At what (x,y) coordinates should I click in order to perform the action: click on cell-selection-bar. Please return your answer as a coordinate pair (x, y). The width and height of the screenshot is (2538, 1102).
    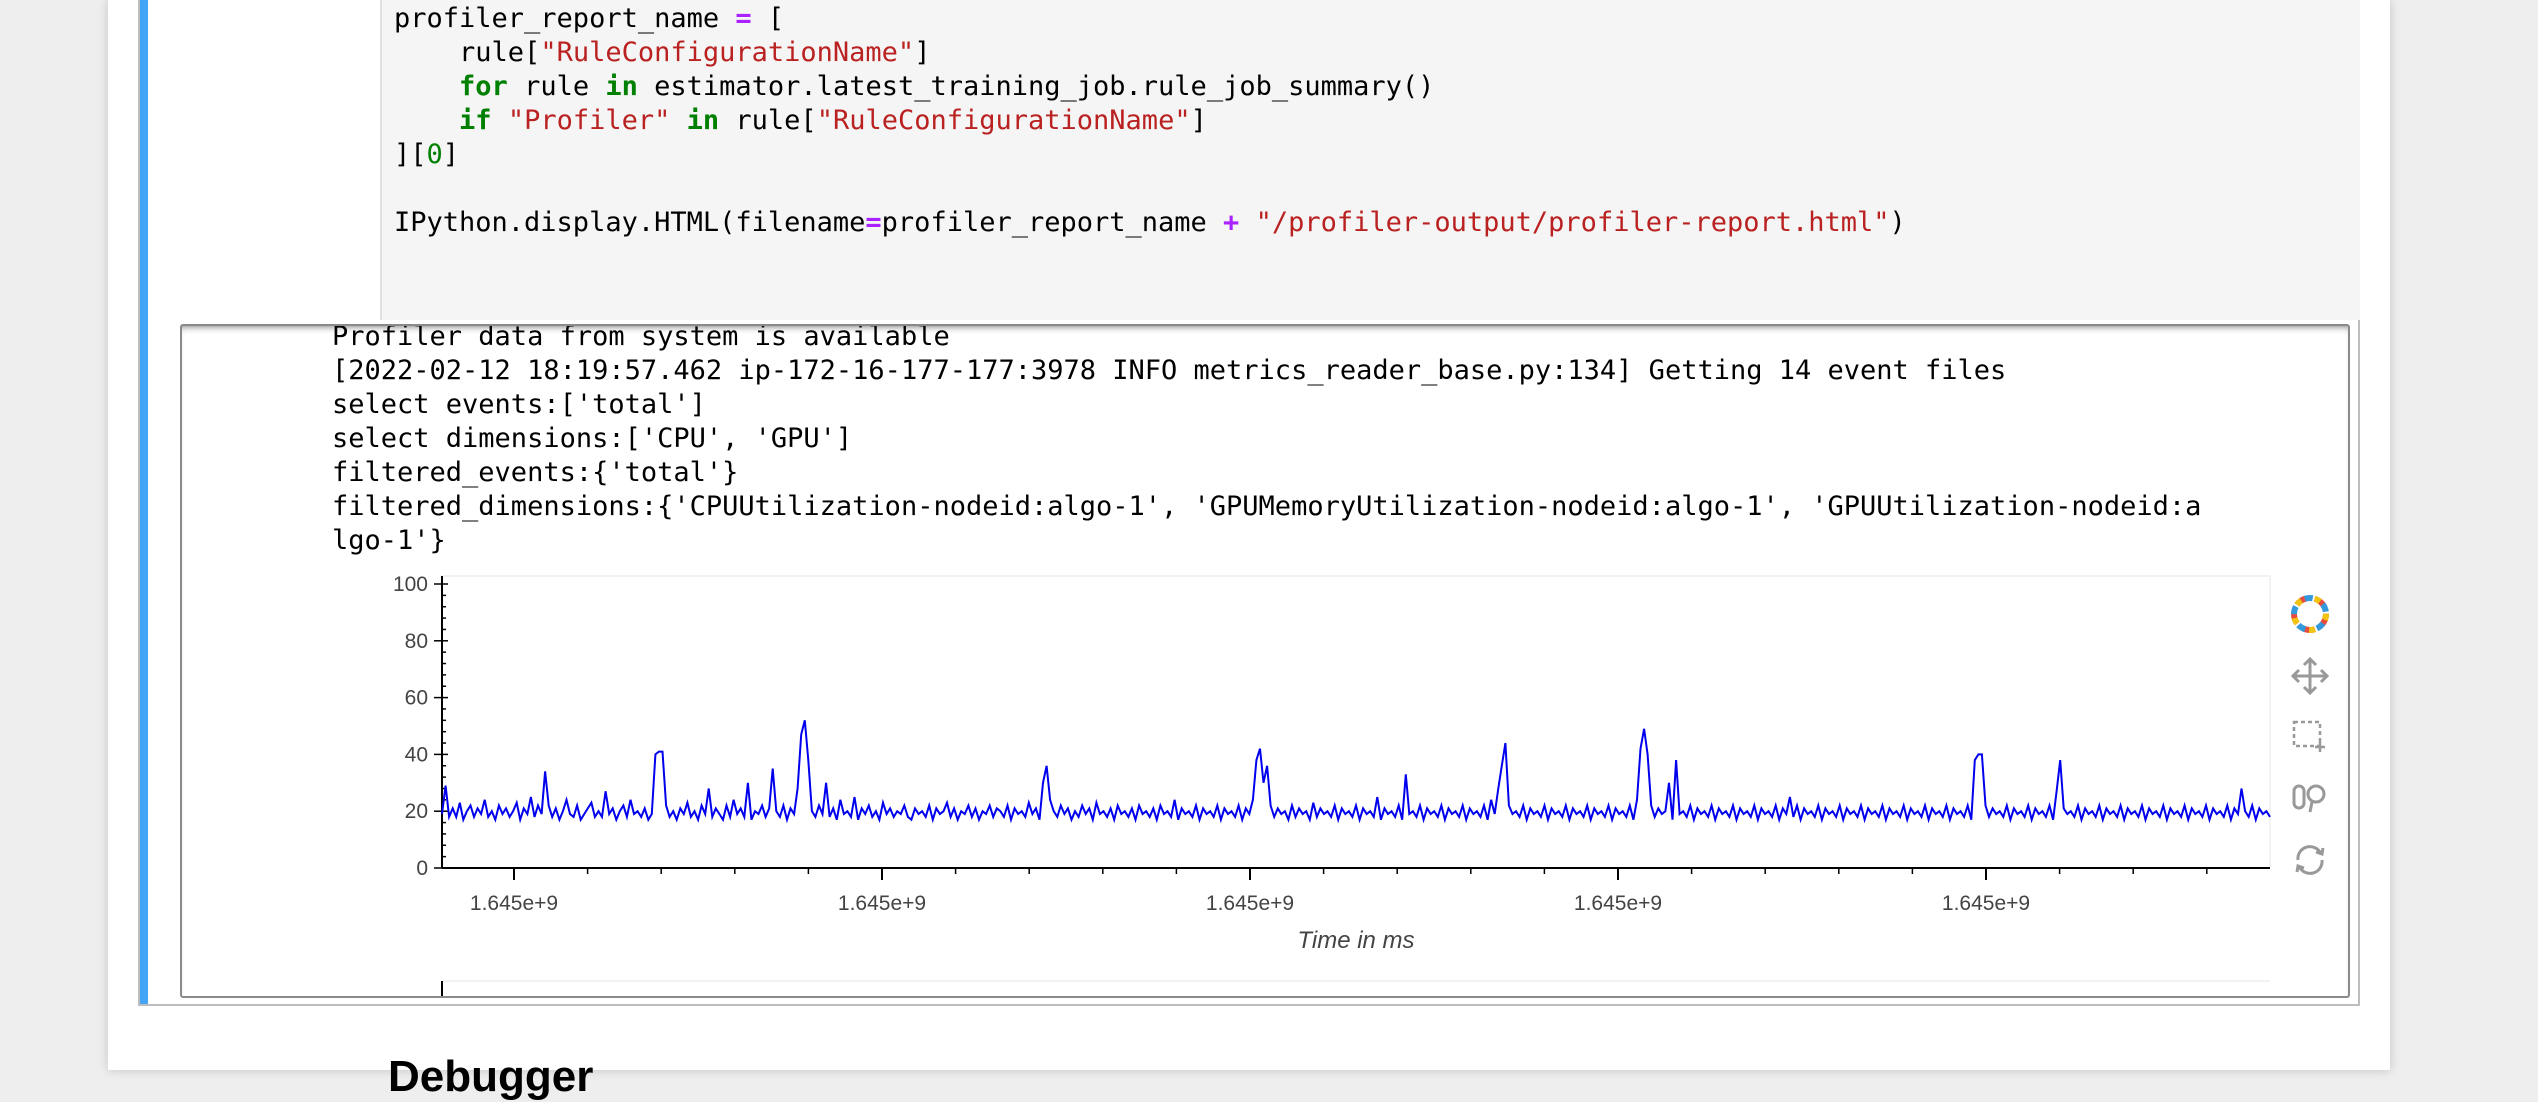
    Looking at the image, I should click on (144, 502).